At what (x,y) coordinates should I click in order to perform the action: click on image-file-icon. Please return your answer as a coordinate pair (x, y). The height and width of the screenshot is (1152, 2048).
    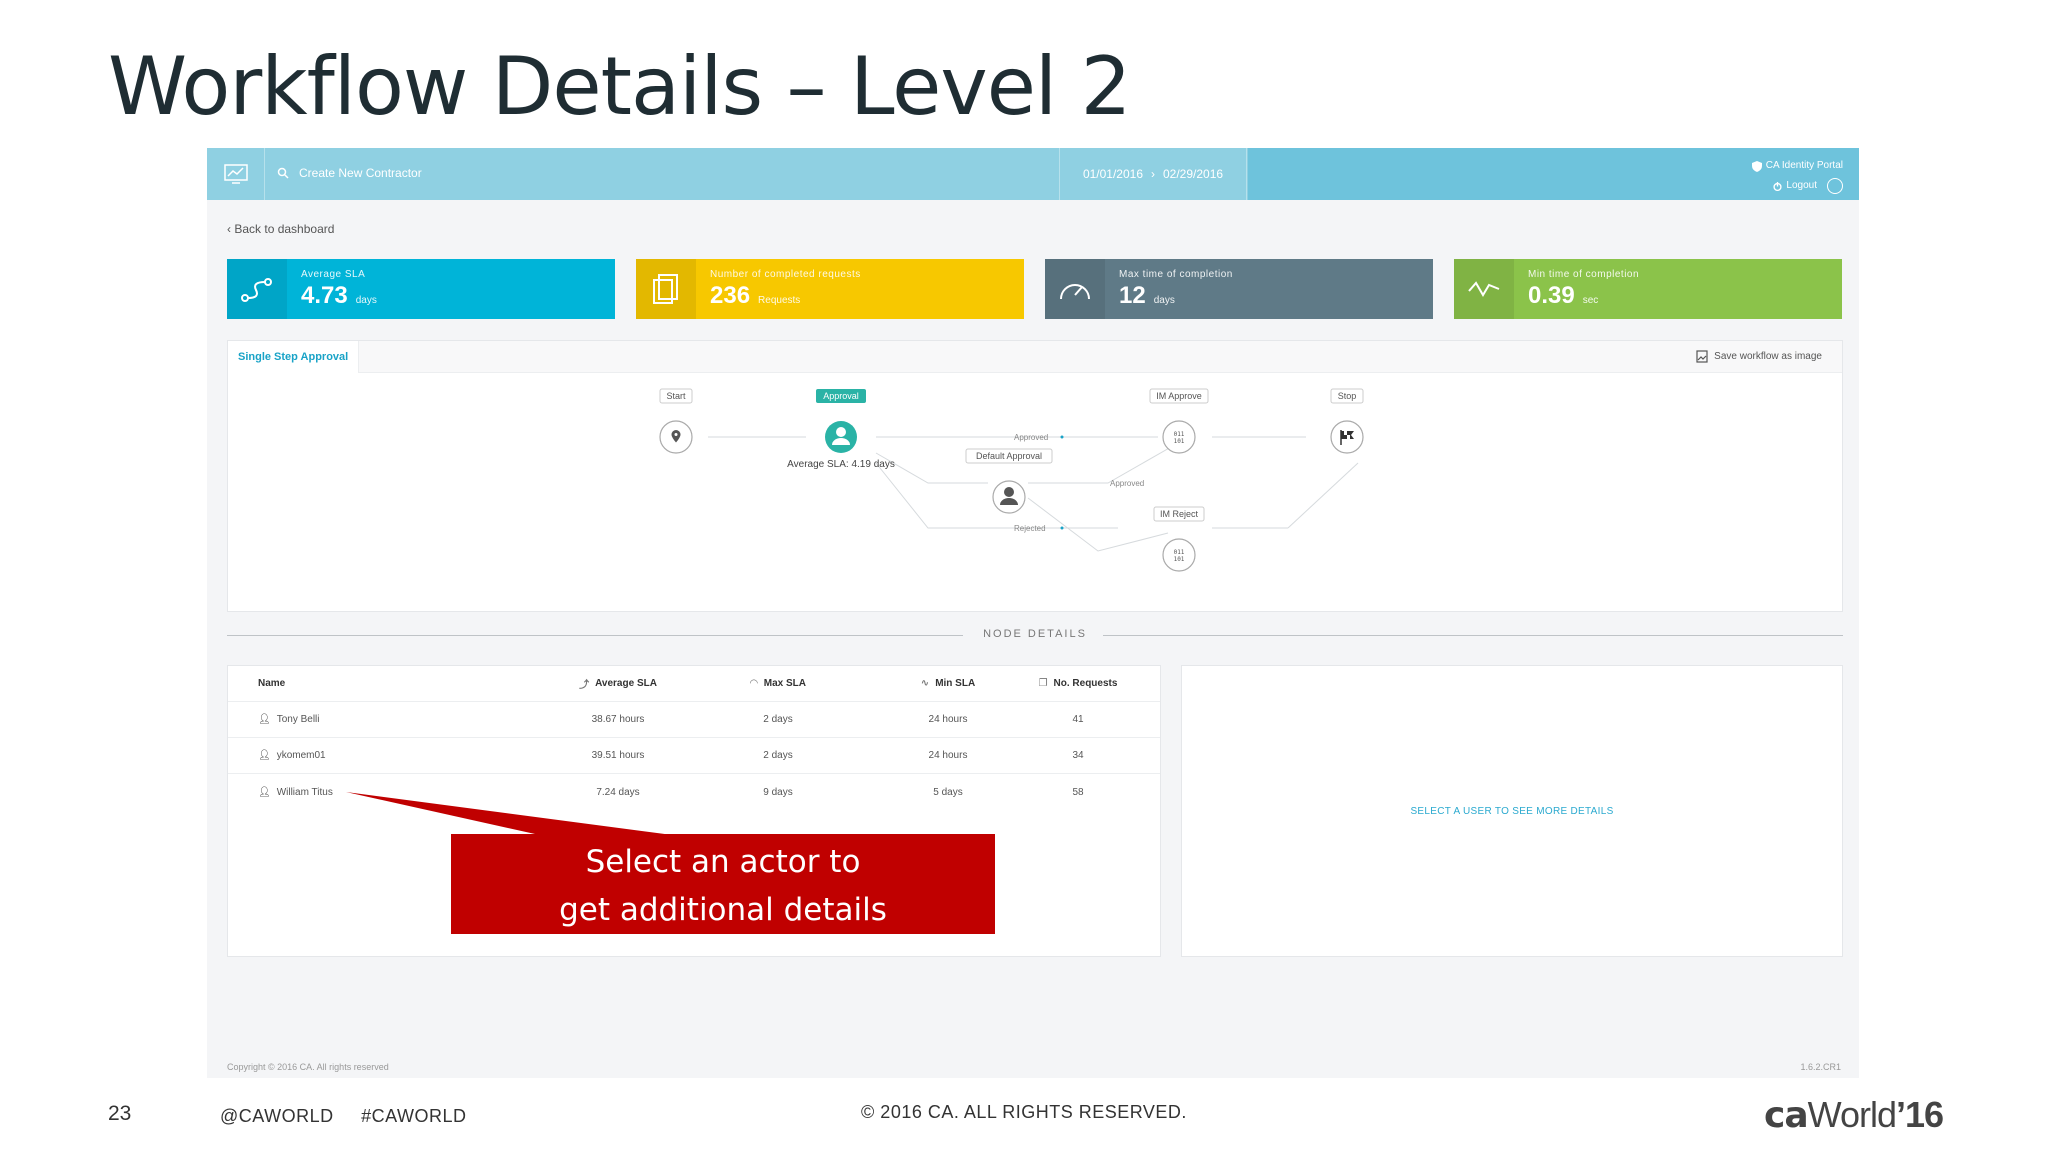
    Looking at the image, I should click on (1702, 356).